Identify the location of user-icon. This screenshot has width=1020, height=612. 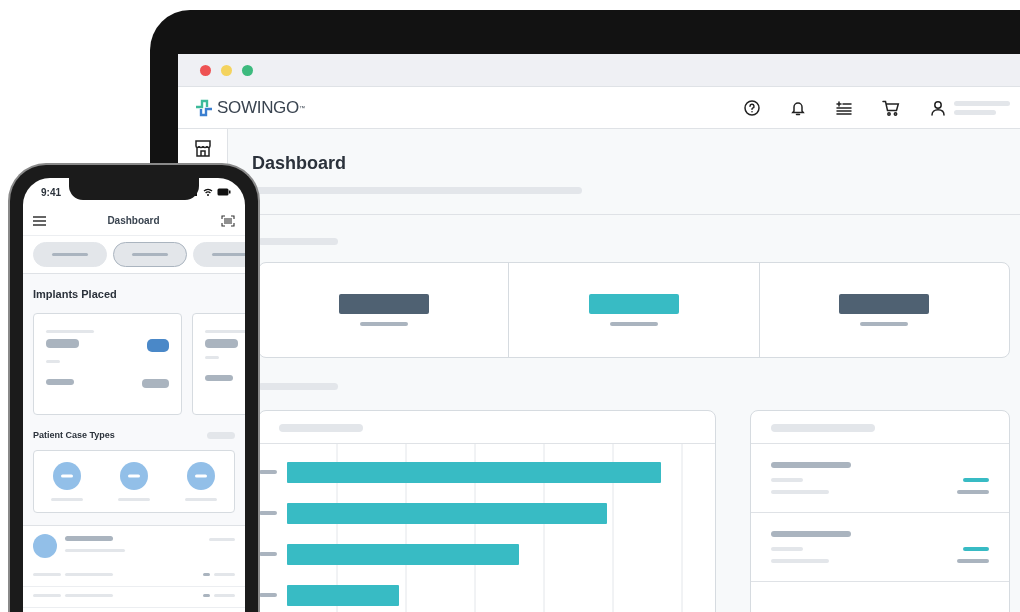
(938, 107).